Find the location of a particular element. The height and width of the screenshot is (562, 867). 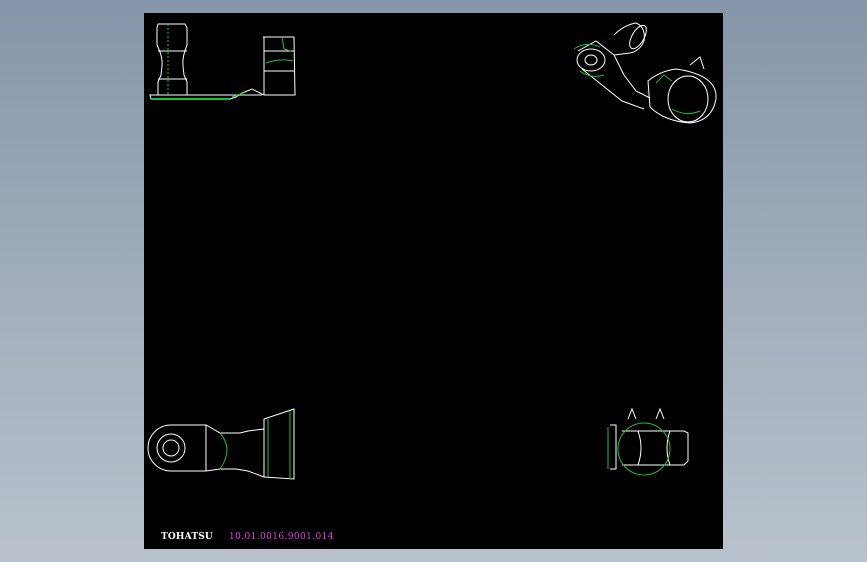

end-view is located at coordinates (648, 441).